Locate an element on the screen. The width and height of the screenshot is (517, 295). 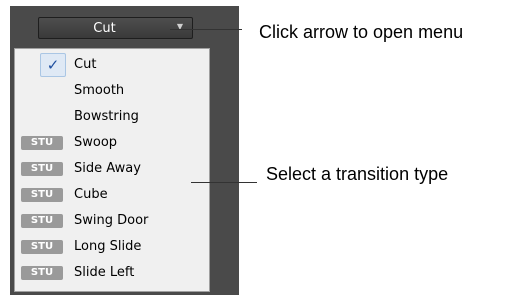
menu-item-smooth: Smooth is located at coordinates (112, 91).